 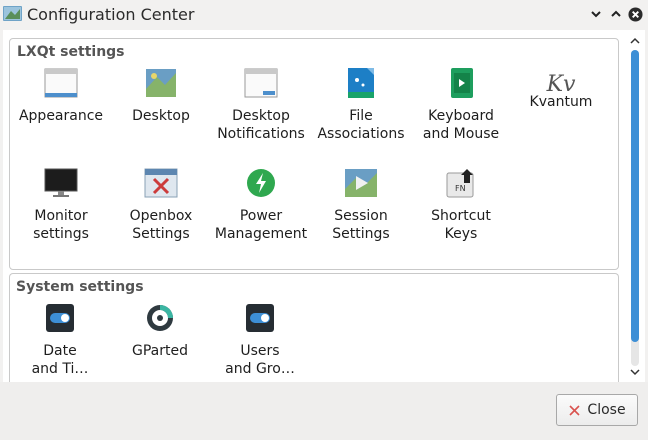 What do you see at coordinates (61, 205) in the screenshot?
I see `settings-item-monitor: Monitor settings` at bounding box center [61, 205].